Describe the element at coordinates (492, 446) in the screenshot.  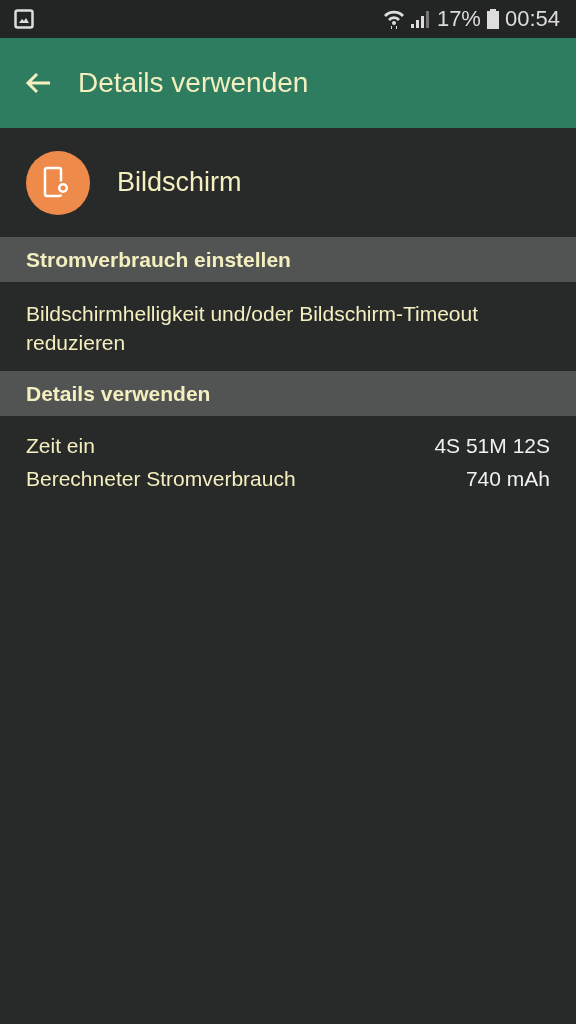
I see `detail-value: 4S 51M 12S` at that location.